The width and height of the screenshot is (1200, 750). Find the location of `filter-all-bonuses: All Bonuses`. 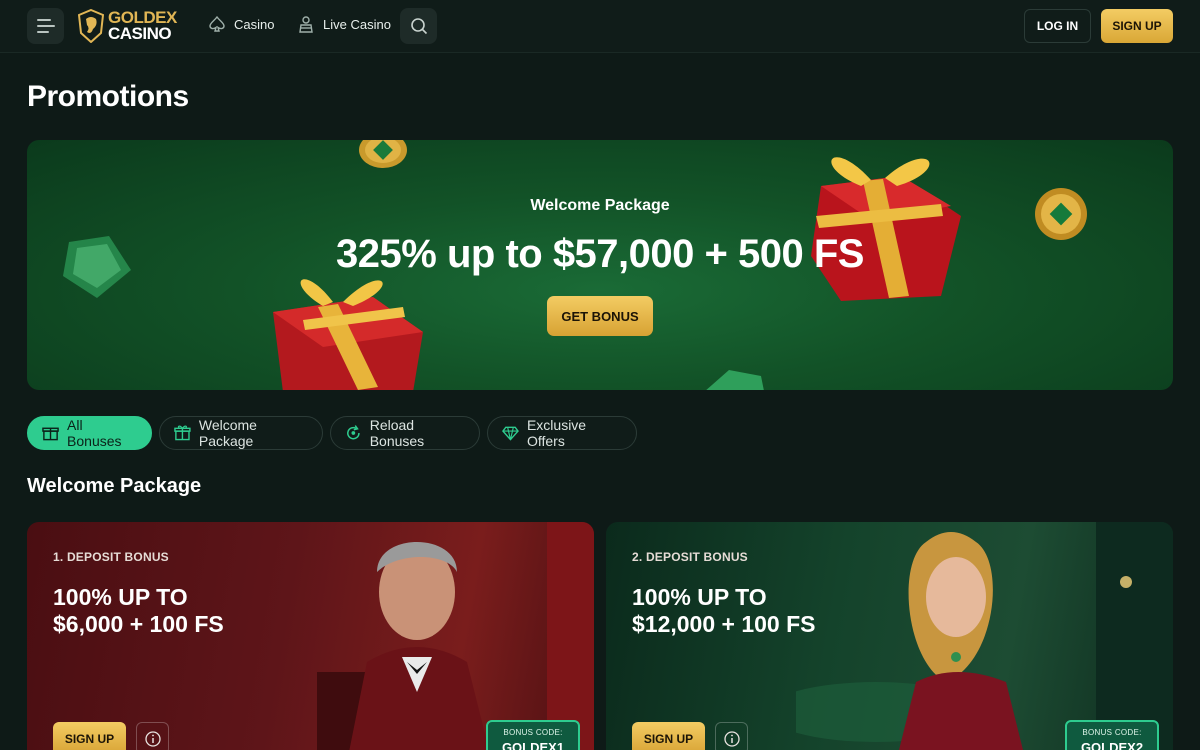

filter-all-bonuses: All Bonuses is located at coordinates (89, 433).